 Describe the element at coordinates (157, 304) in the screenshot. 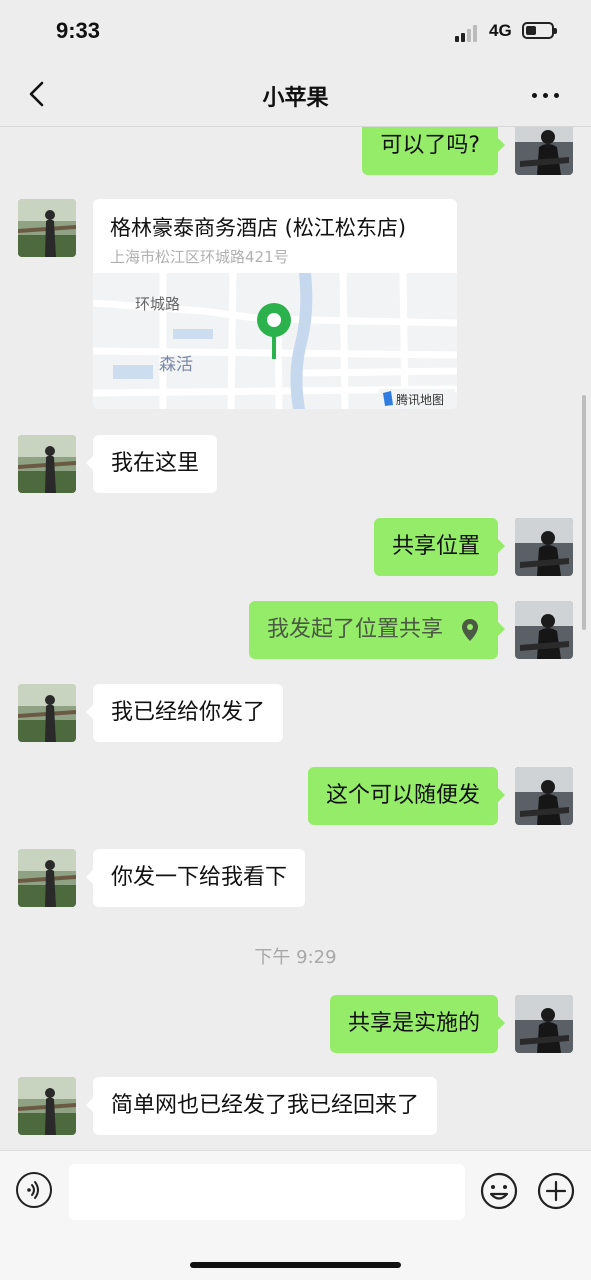

I see `map-road-label: 环城路` at that location.